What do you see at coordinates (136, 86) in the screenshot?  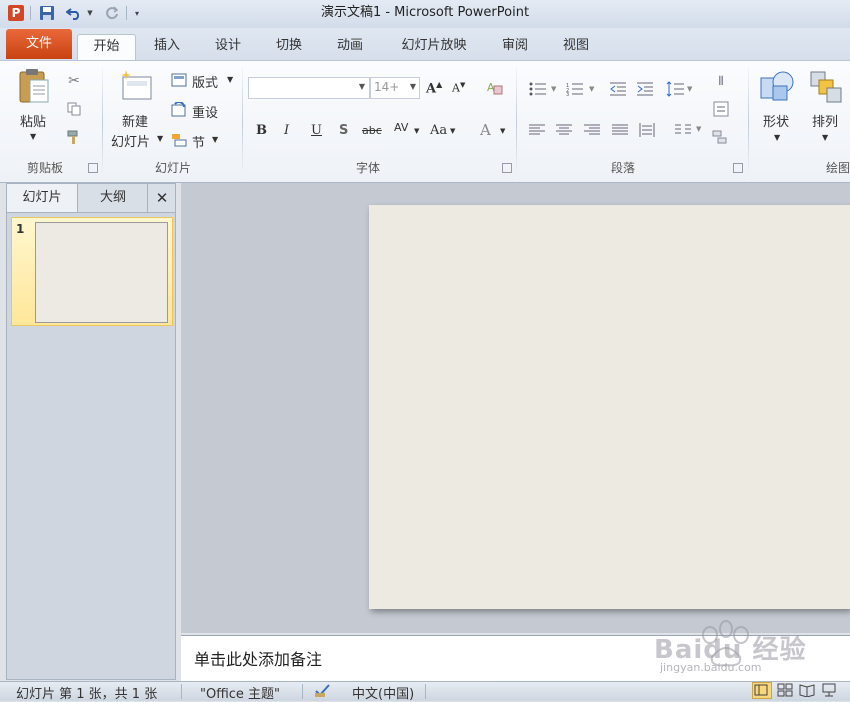 I see `new-slide-icon` at bounding box center [136, 86].